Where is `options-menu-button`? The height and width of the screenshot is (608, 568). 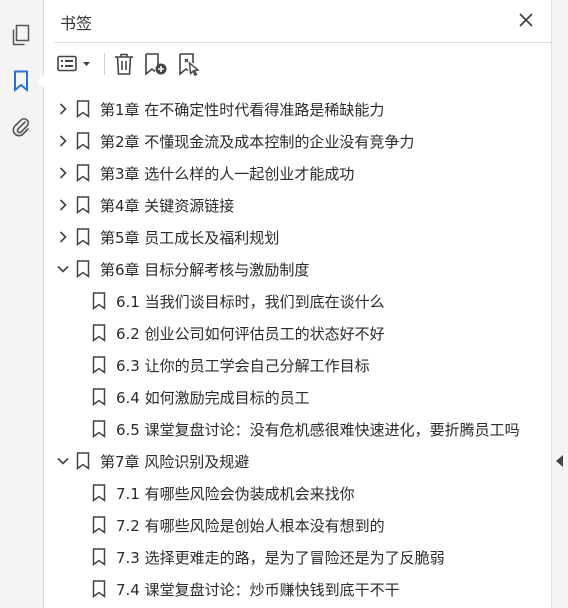
options-menu-button is located at coordinates (75, 64).